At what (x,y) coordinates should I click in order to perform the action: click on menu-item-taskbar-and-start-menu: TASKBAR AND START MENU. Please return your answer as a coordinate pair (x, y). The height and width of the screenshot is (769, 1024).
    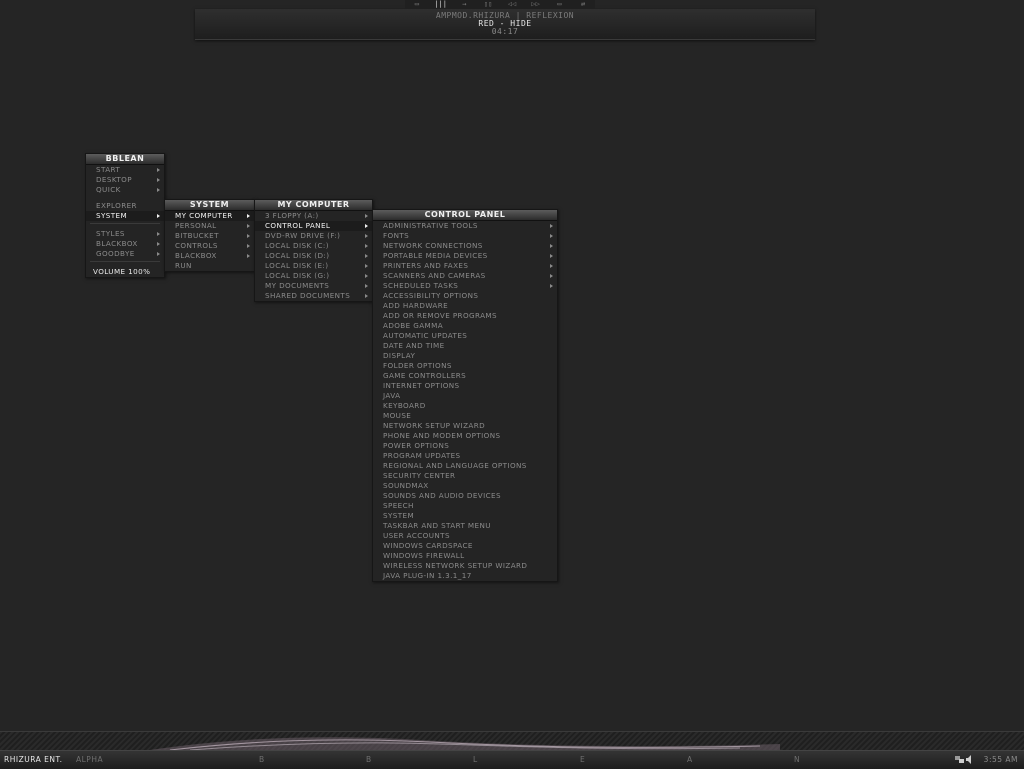
    Looking at the image, I should click on (465, 526).